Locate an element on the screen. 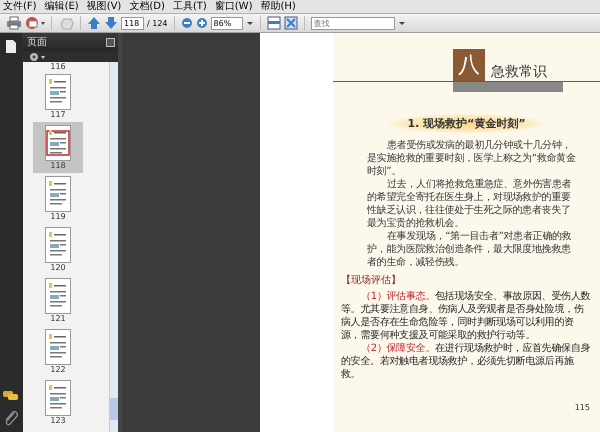 The image size is (600, 432). page-thumbnail: 119 is located at coordinates (58, 198).